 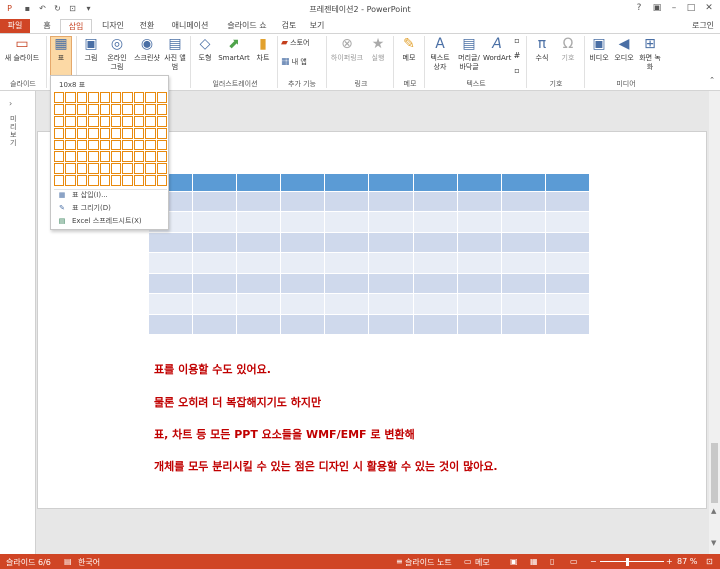 I want to click on tab-animations: 애니메이션, so click(x=190, y=26).